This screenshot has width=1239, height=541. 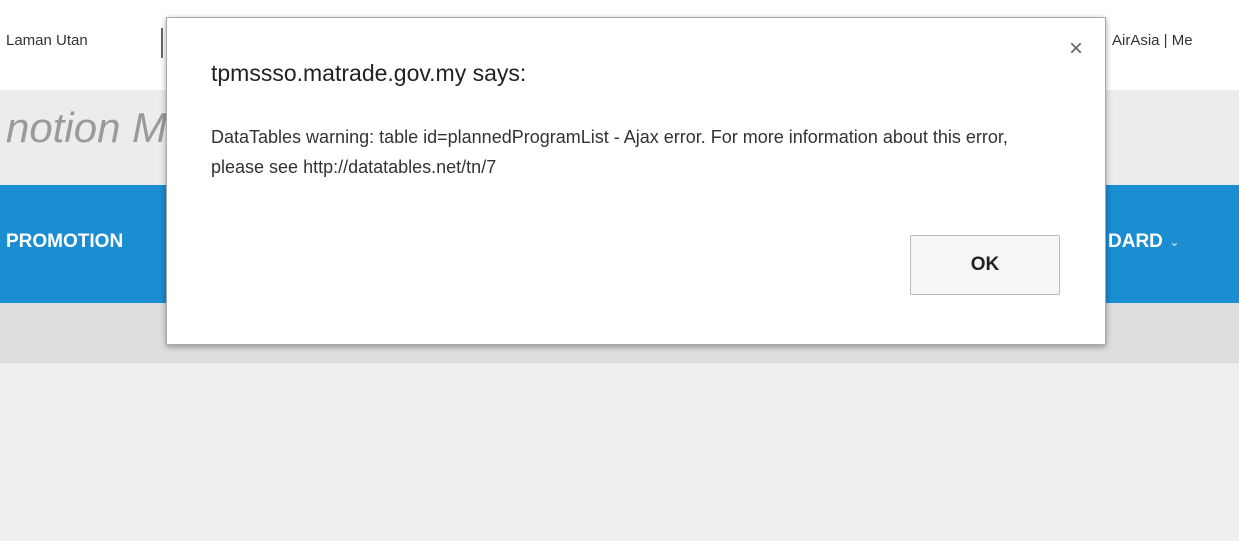 What do you see at coordinates (162, 43) in the screenshot?
I see `bookmark-divider` at bounding box center [162, 43].